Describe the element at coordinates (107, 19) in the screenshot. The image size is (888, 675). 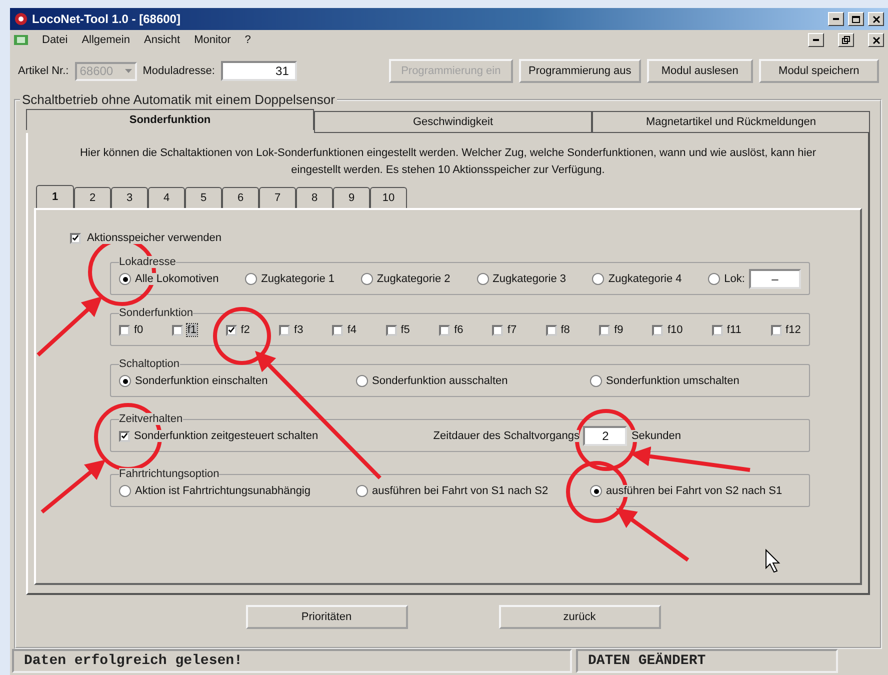
I see `window-title: LocoNet-Tool 1.0 - [68600]` at that location.